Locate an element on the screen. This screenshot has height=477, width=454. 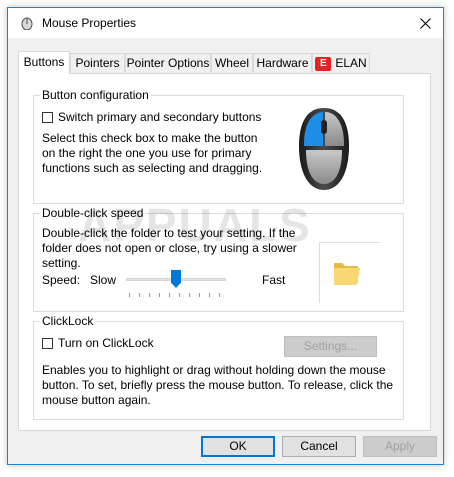
window-title: Mouse Properties is located at coordinates (89, 23).